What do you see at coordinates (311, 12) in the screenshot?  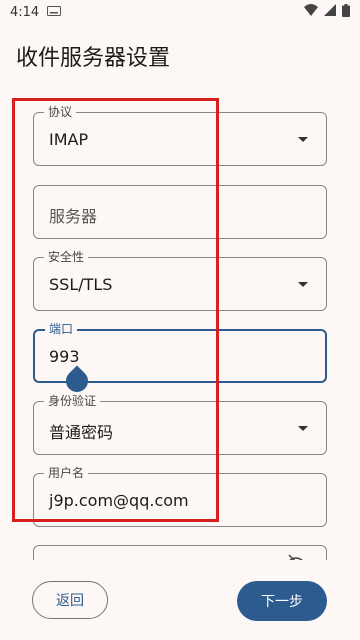 I see `wifi-icon` at bounding box center [311, 12].